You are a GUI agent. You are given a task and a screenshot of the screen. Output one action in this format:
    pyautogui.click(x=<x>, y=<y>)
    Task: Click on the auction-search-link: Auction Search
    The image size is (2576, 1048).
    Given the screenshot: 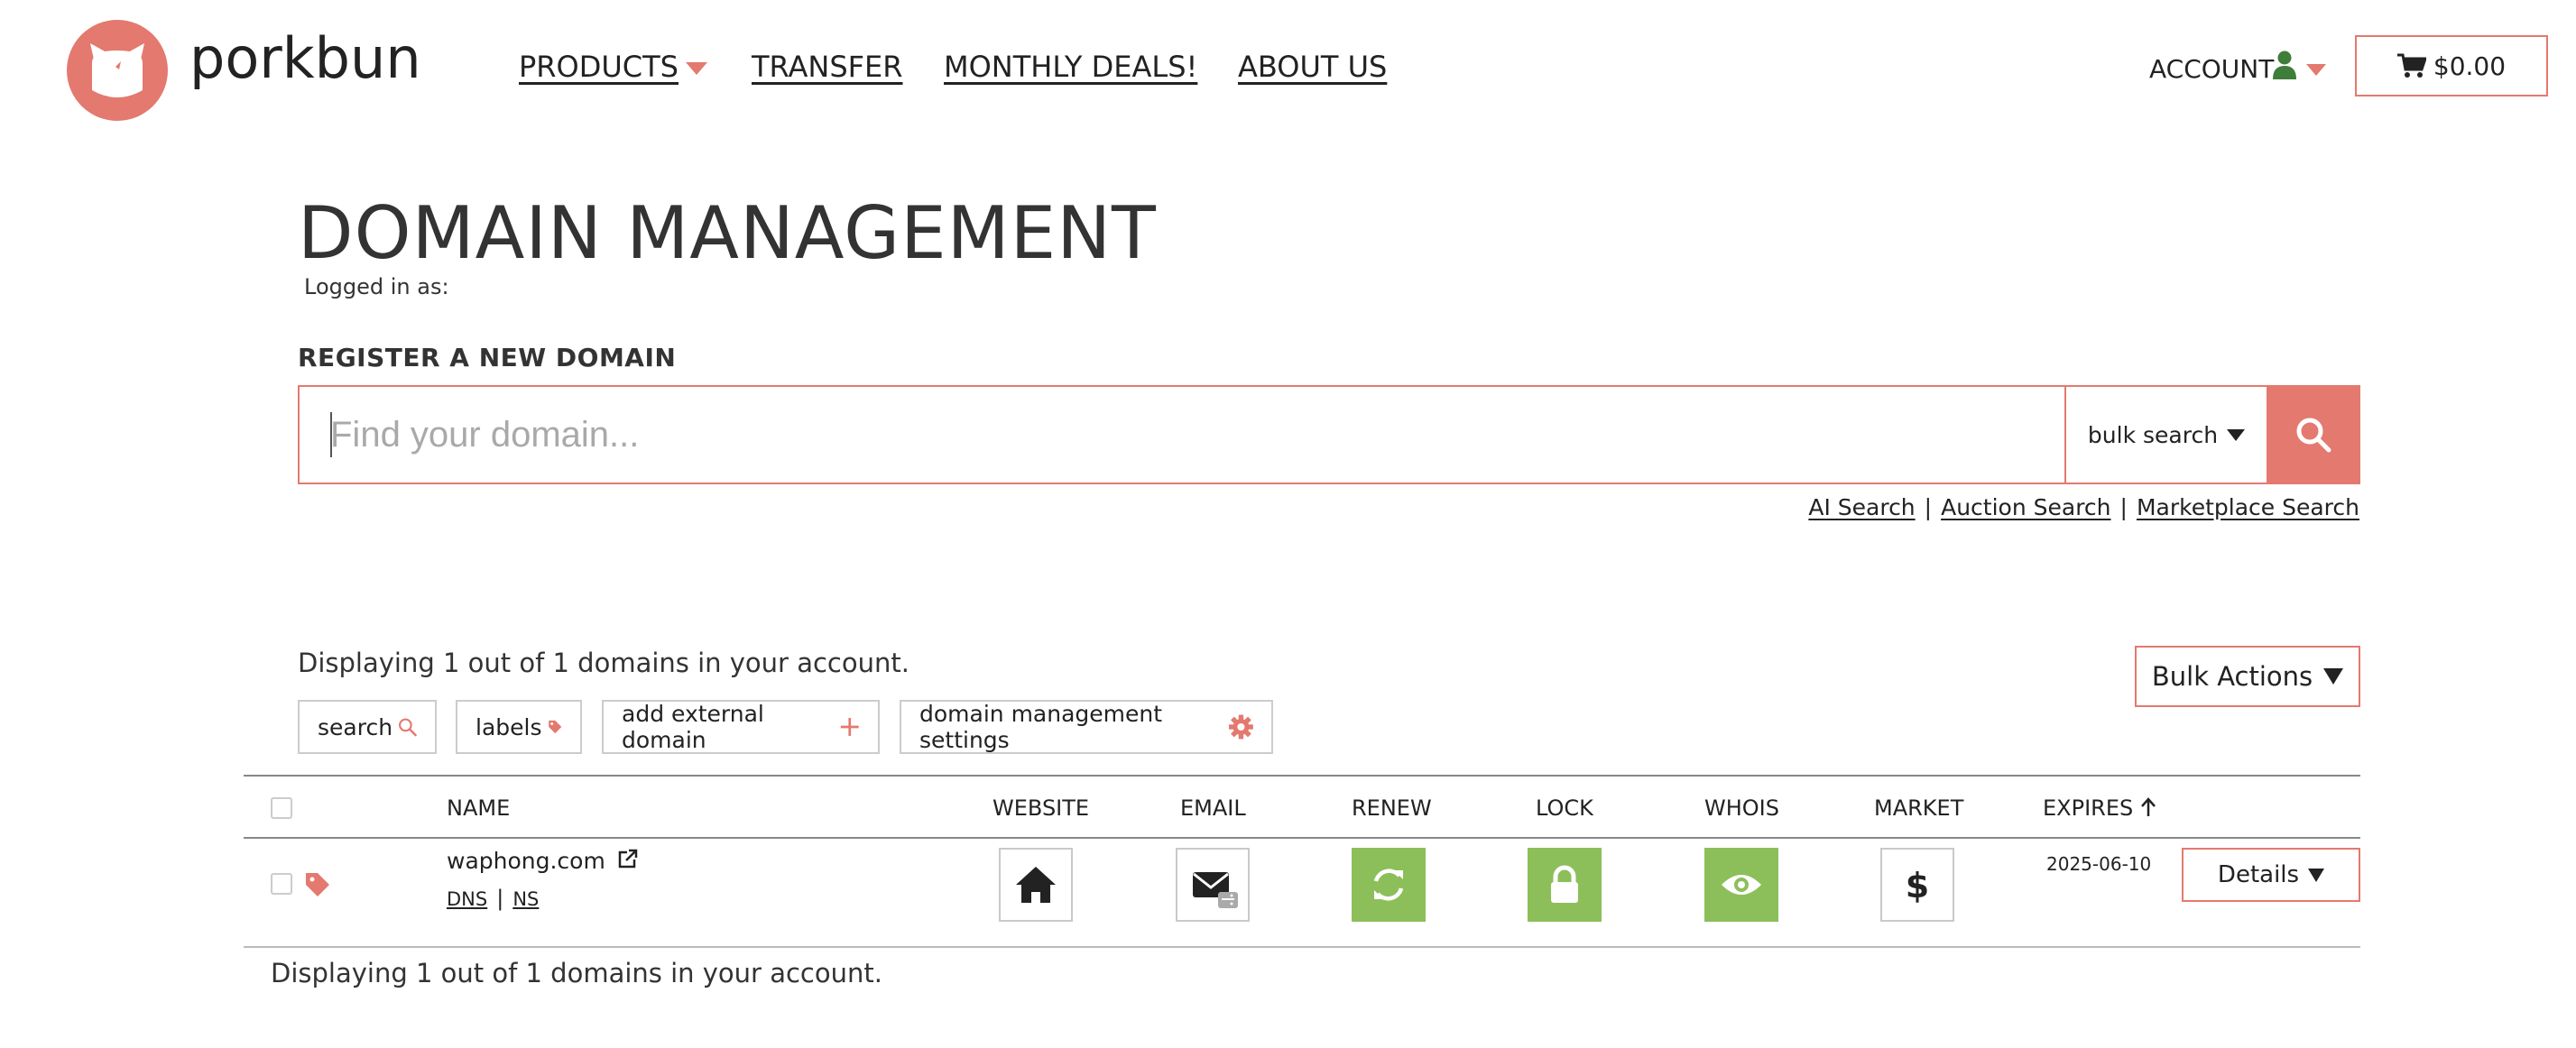 What is the action you would take?
    pyautogui.click(x=2025, y=507)
    